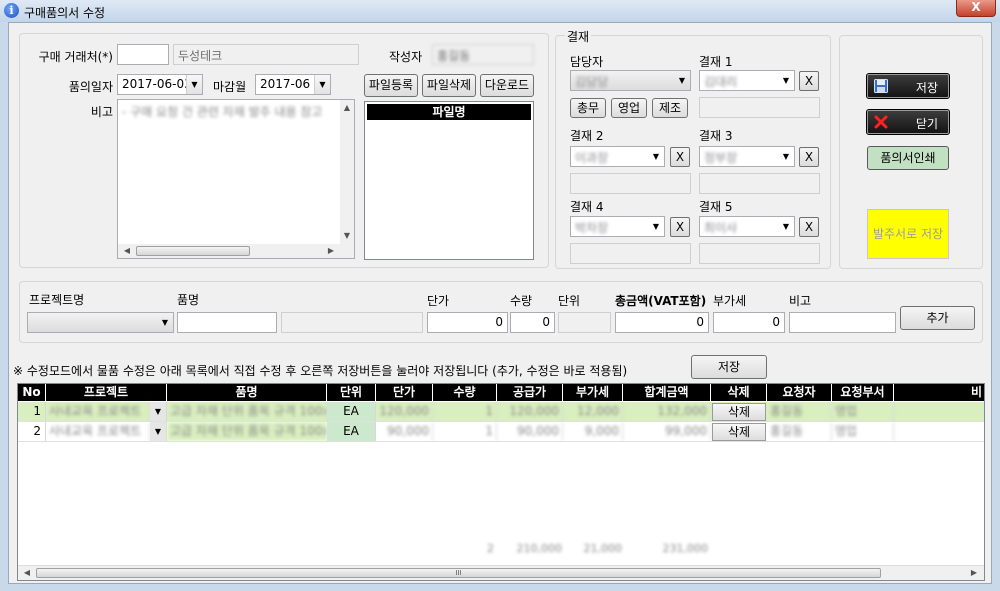  What do you see at coordinates (507, 85) in the screenshot?
I see `download-button: 다운로드` at bounding box center [507, 85].